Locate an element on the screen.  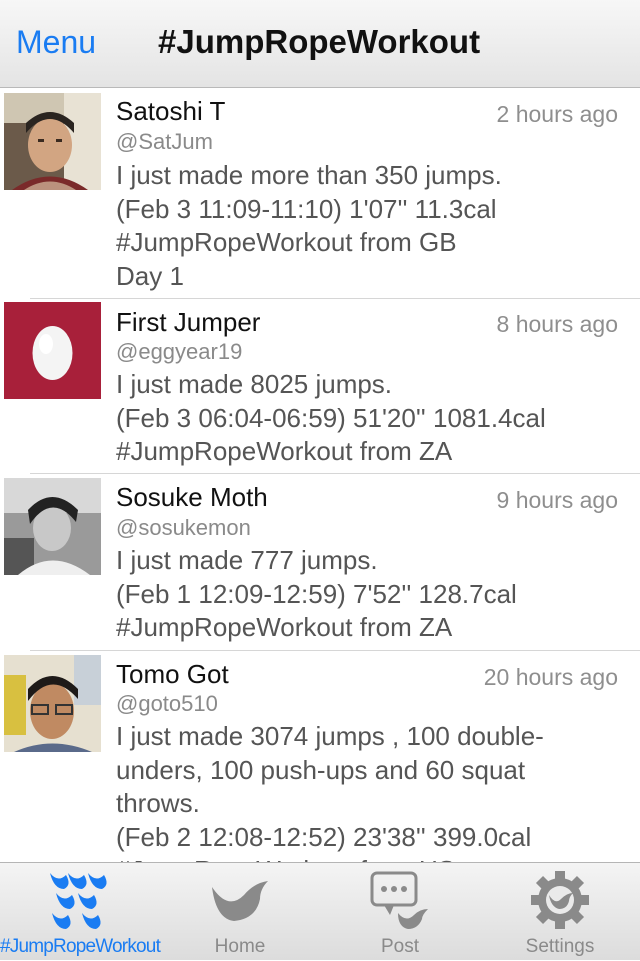
post-author-handle: @goto510 is located at coordinates (167, 704).